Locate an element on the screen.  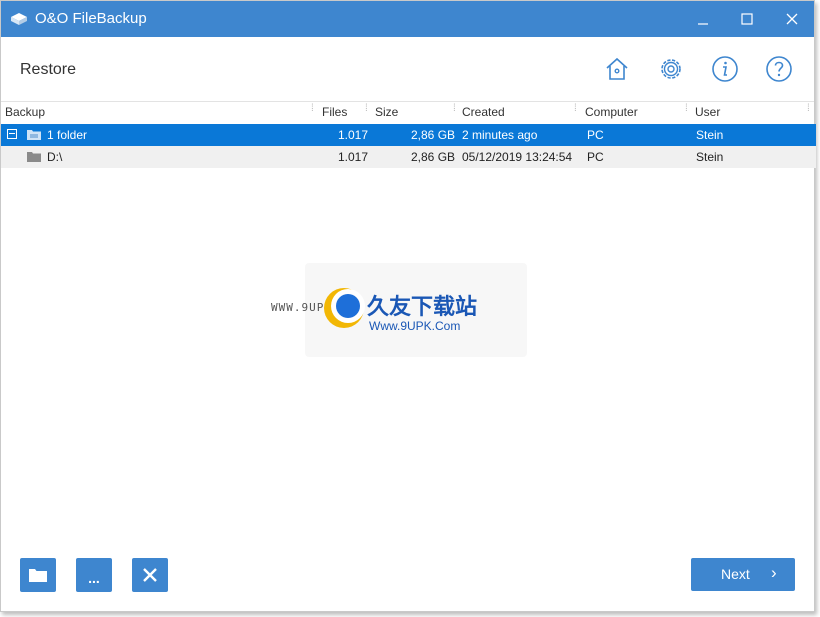
watermark-cn-text: 久友下载站 is located at coordinates (422, 306).